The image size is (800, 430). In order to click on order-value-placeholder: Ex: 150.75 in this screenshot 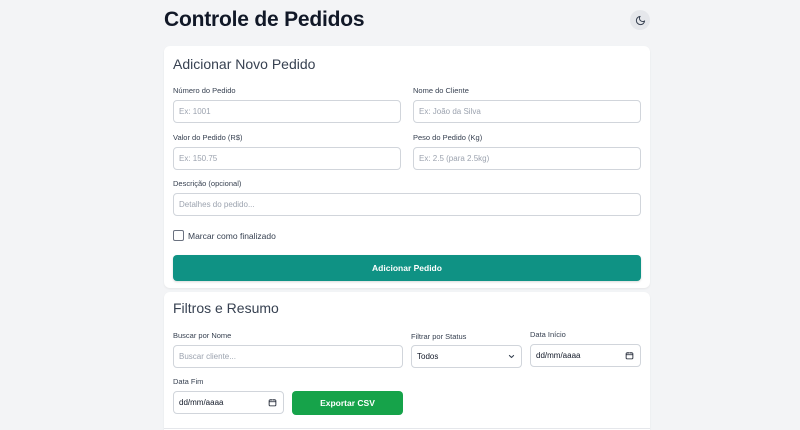, I will do `click(198, 158)`.